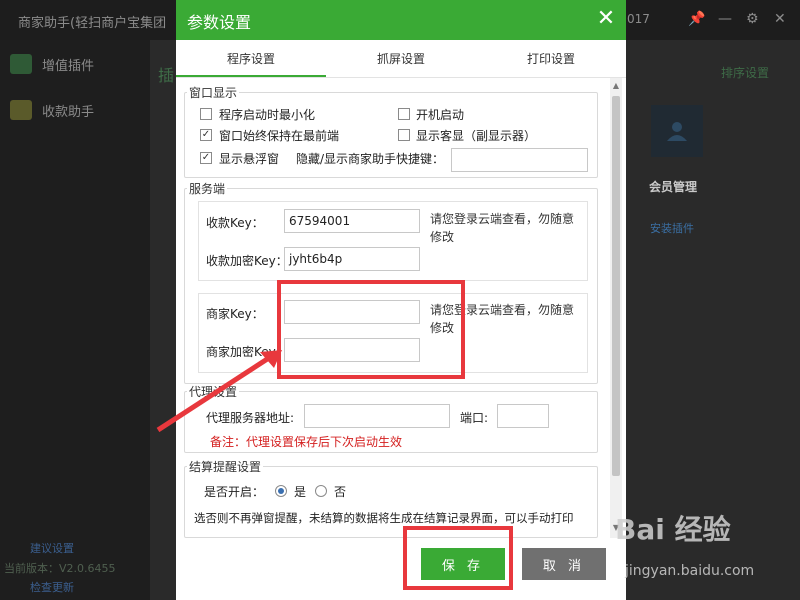 This screenshot has height=600, width=800. What do you see at coordinates (404, 135) in the screenshot?
I see `customer-display-checkbox` at bounding box center [404, 135].